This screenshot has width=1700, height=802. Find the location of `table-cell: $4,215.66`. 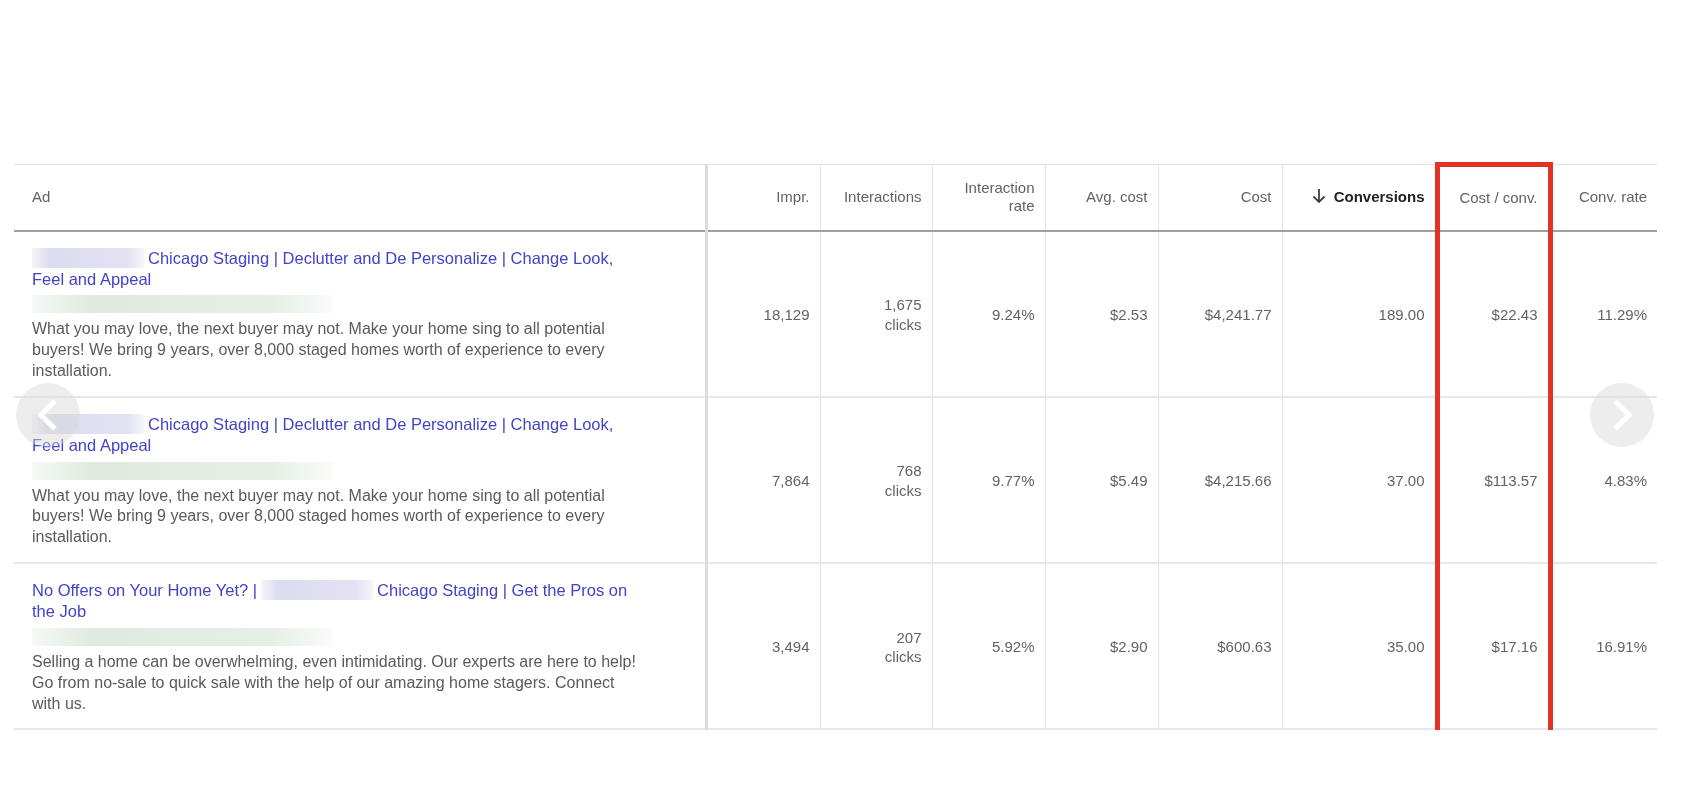

table-cell: $4,215.66 is located at coordinates (1220, 480).